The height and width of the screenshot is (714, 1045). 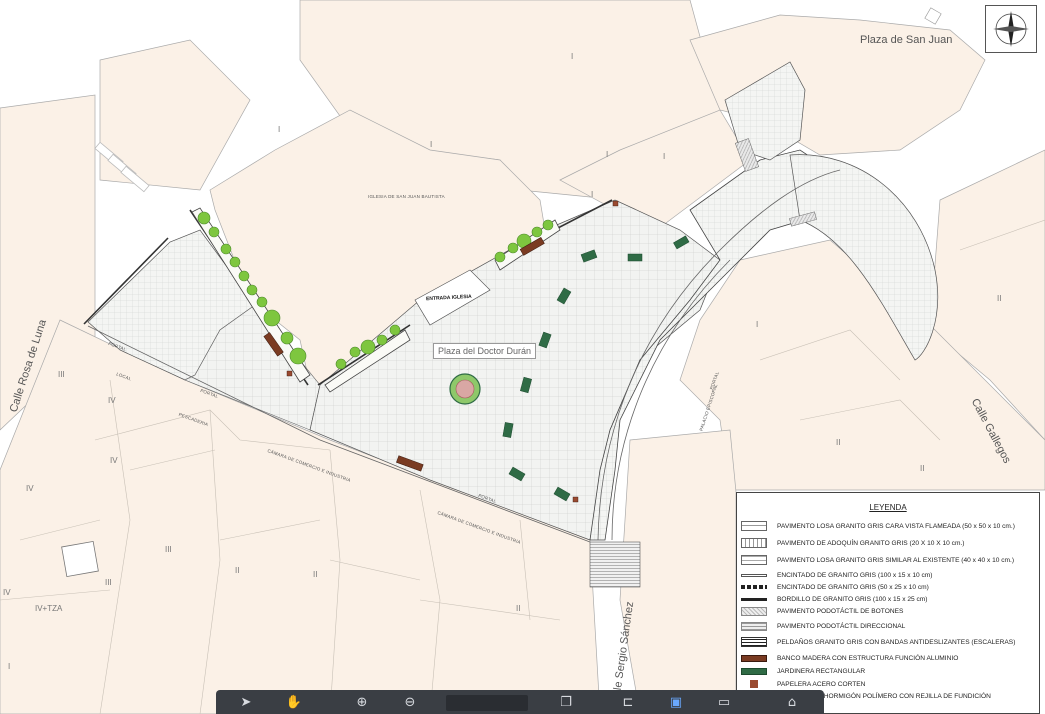 What do you see at coordinates (362, 703) in the screenshot?
I see `zoom-in-icon: ⊕` at bounding box center [362, 703].